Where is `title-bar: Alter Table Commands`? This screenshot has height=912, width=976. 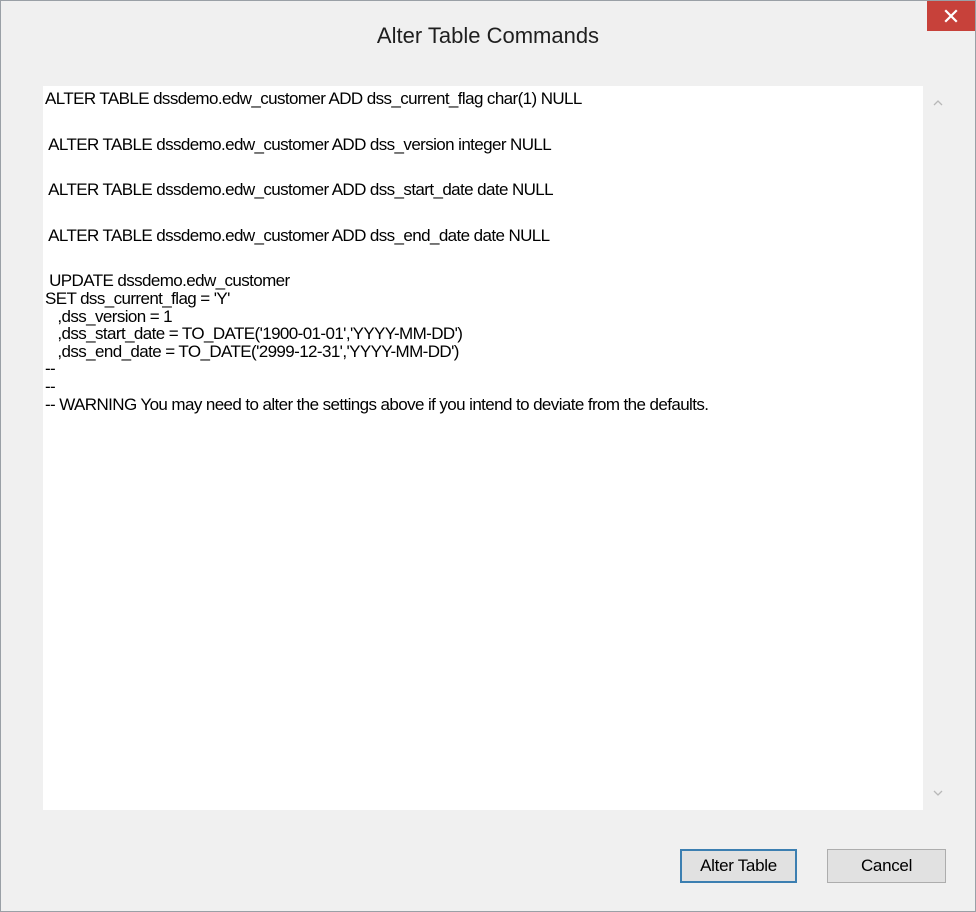
title-bar: Alter Table Commands is located at coordinates (488, 32).